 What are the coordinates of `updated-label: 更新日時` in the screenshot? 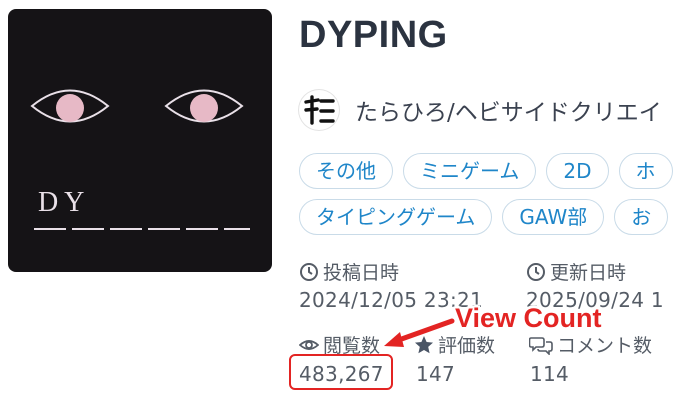 It's located at (576, 271).